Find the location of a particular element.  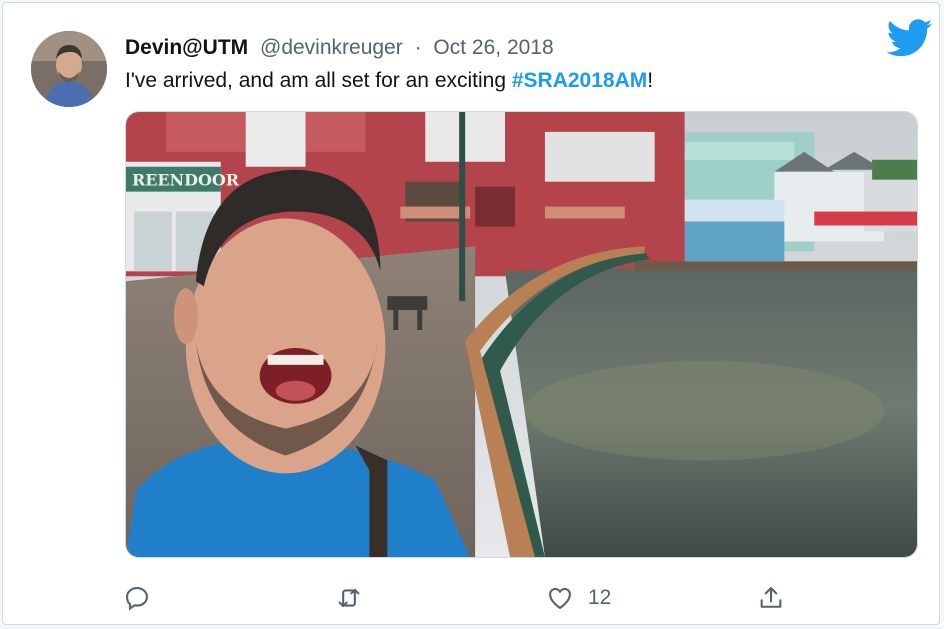

like-count: 12 is located at coordinates (600, 597).